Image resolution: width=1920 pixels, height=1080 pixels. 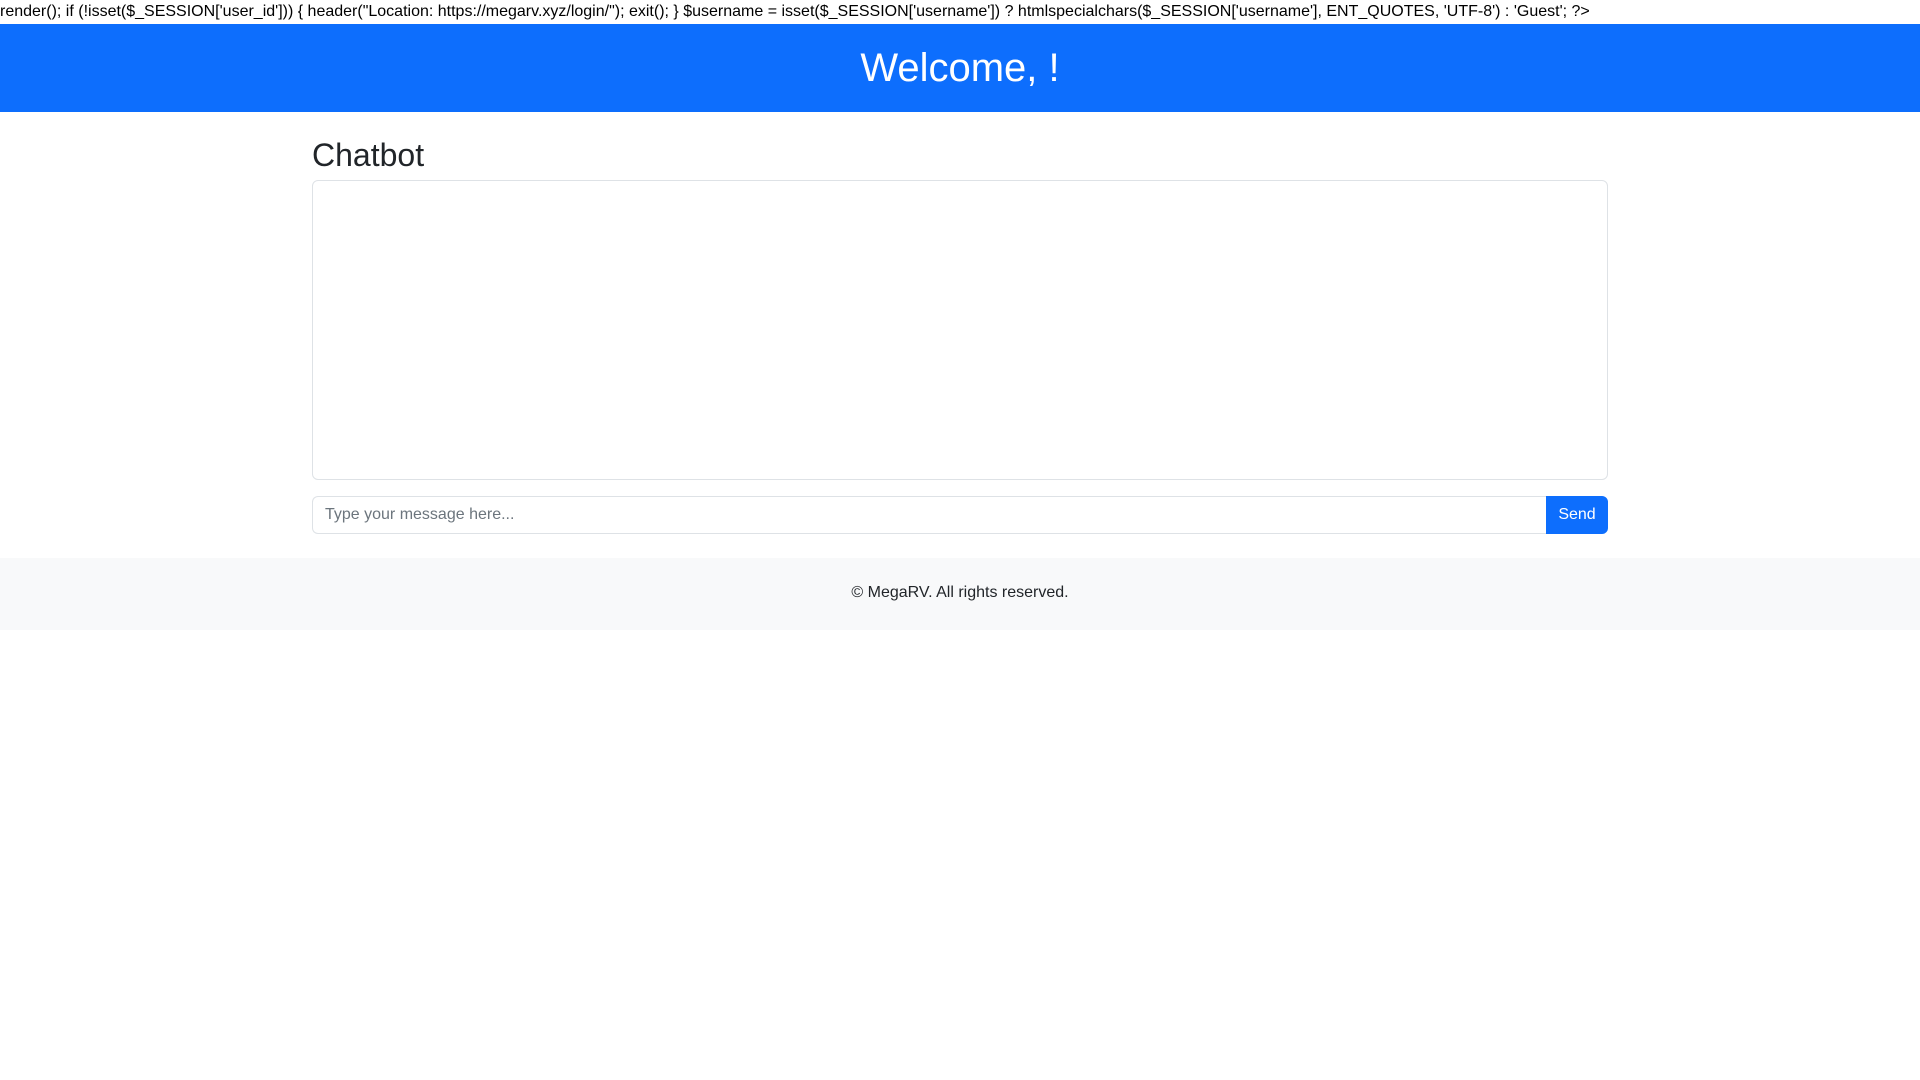 I want to click on welcome-title: Welcome, !, so click(x=960, y=67).